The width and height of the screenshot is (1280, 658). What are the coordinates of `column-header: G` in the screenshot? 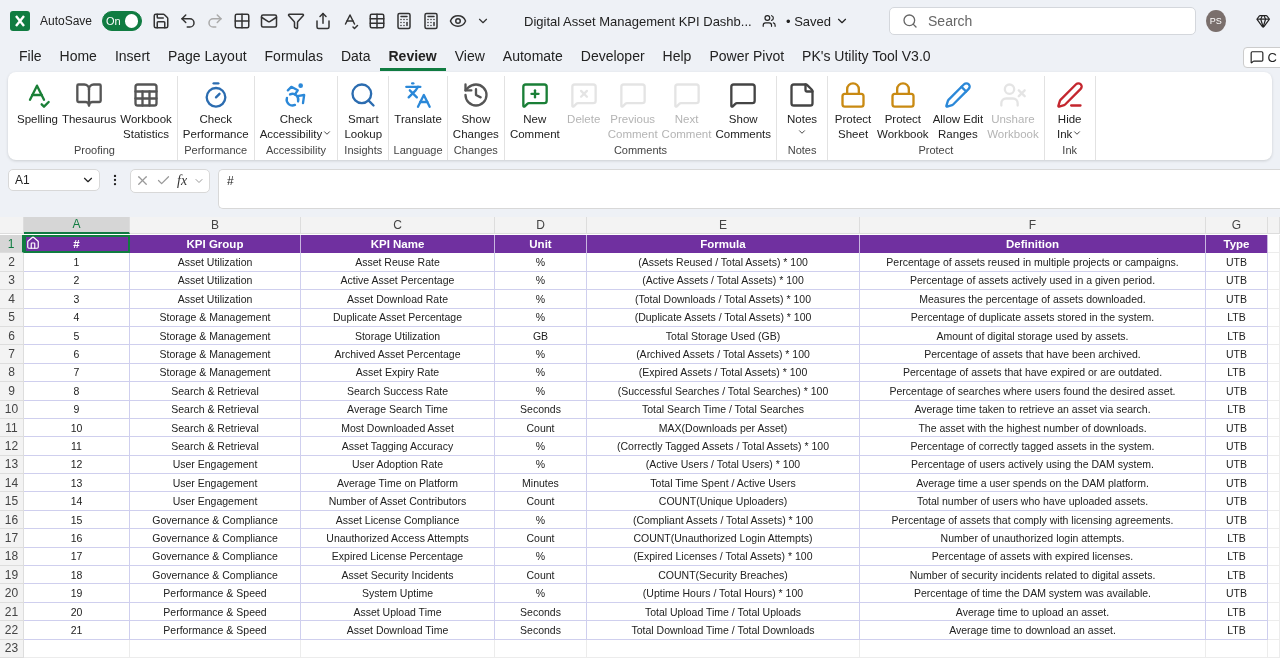 It's located at (1237, 225).